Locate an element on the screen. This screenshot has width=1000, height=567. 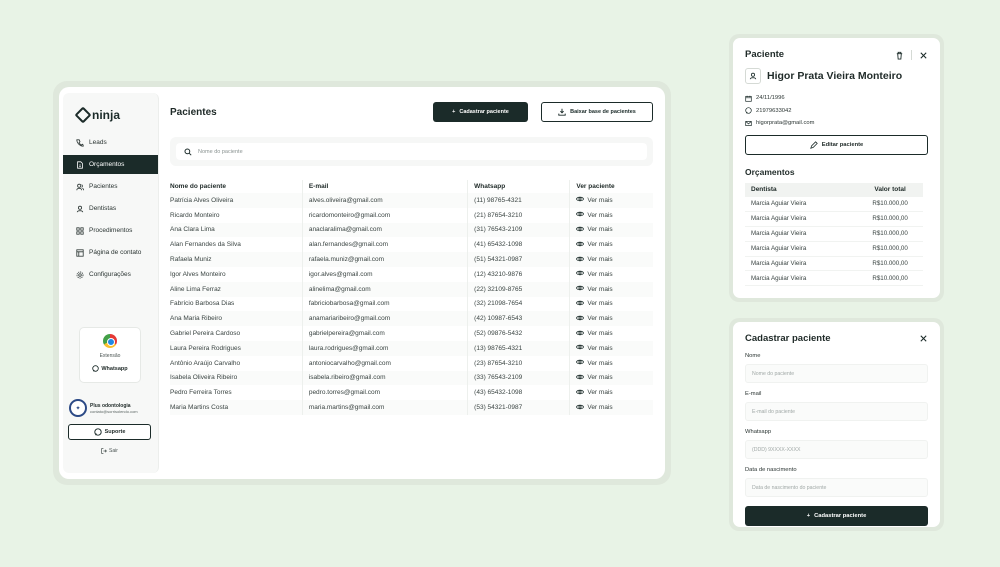
support-button: Suporte is located at coordinates (109, 432).